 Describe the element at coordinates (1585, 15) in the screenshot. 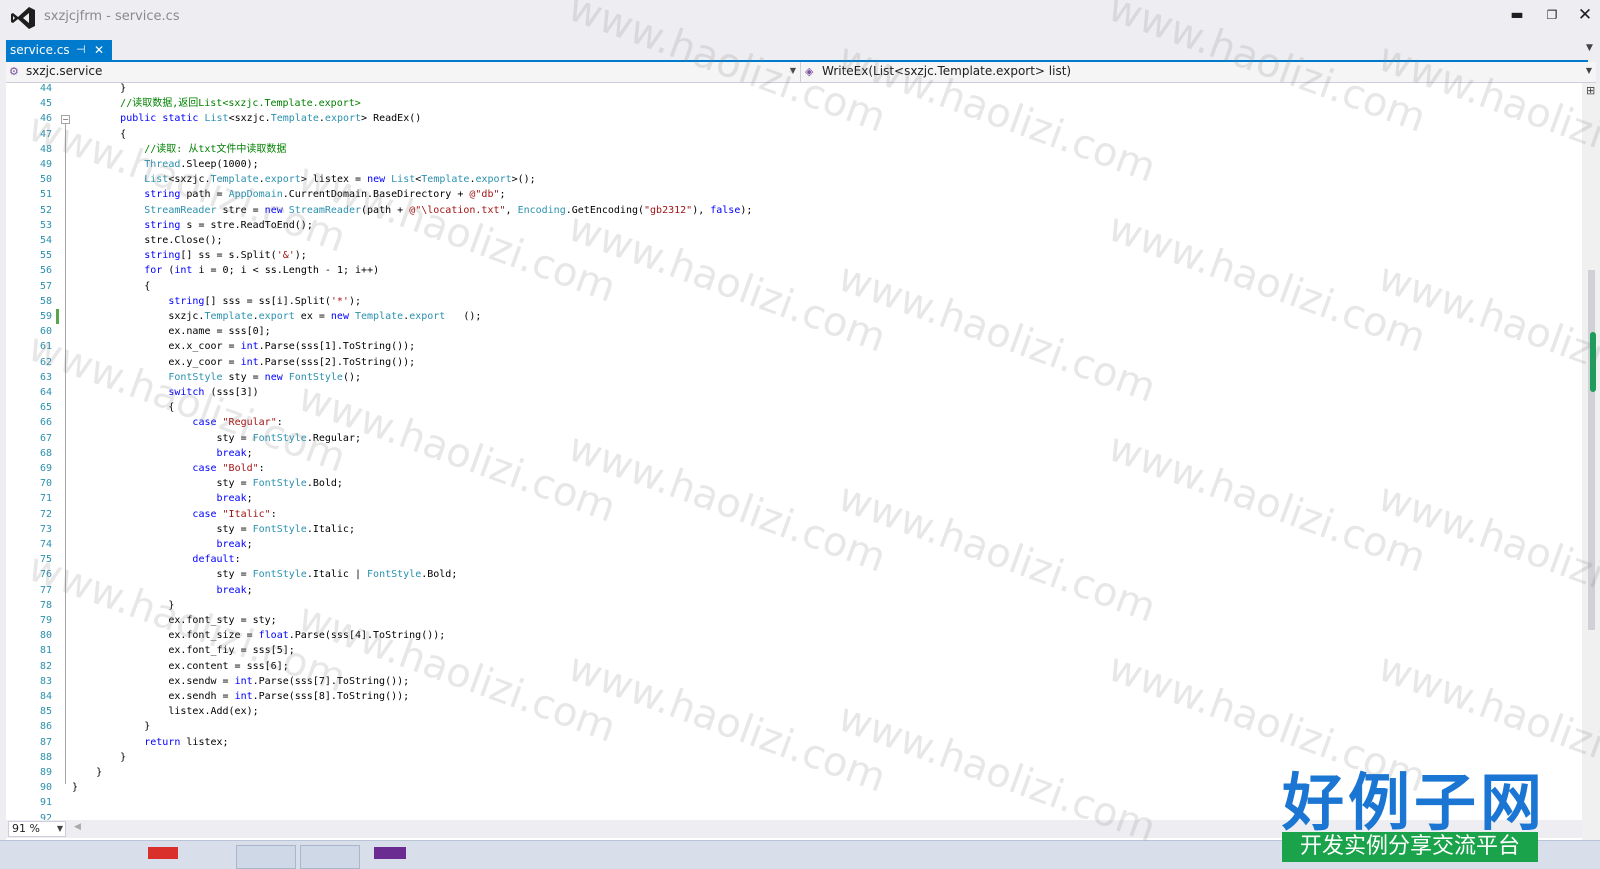

I see `close-window-button: ✕` at that location.